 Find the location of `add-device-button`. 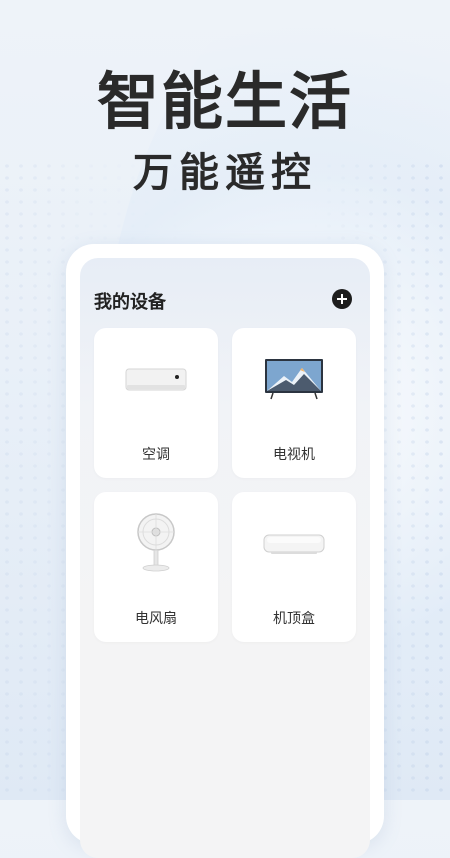

add-device-button is located at coordinates (342, 299).